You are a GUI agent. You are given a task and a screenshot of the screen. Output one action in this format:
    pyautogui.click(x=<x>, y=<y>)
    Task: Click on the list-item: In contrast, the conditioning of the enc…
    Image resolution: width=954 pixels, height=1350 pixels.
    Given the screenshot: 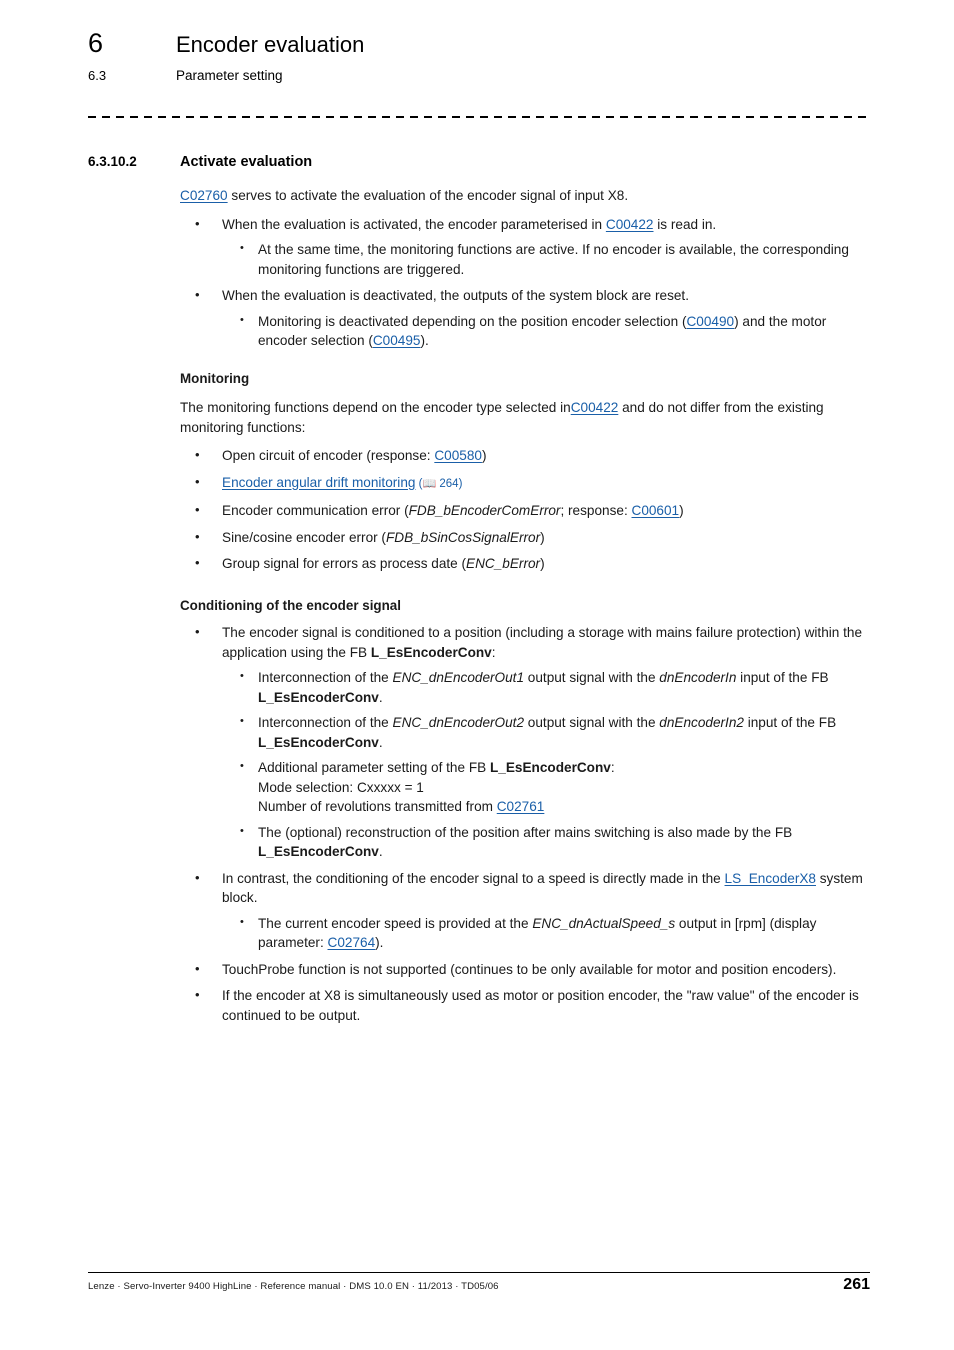 What is the action you would take?
    pyautogui.click(x=533, y=910)
    